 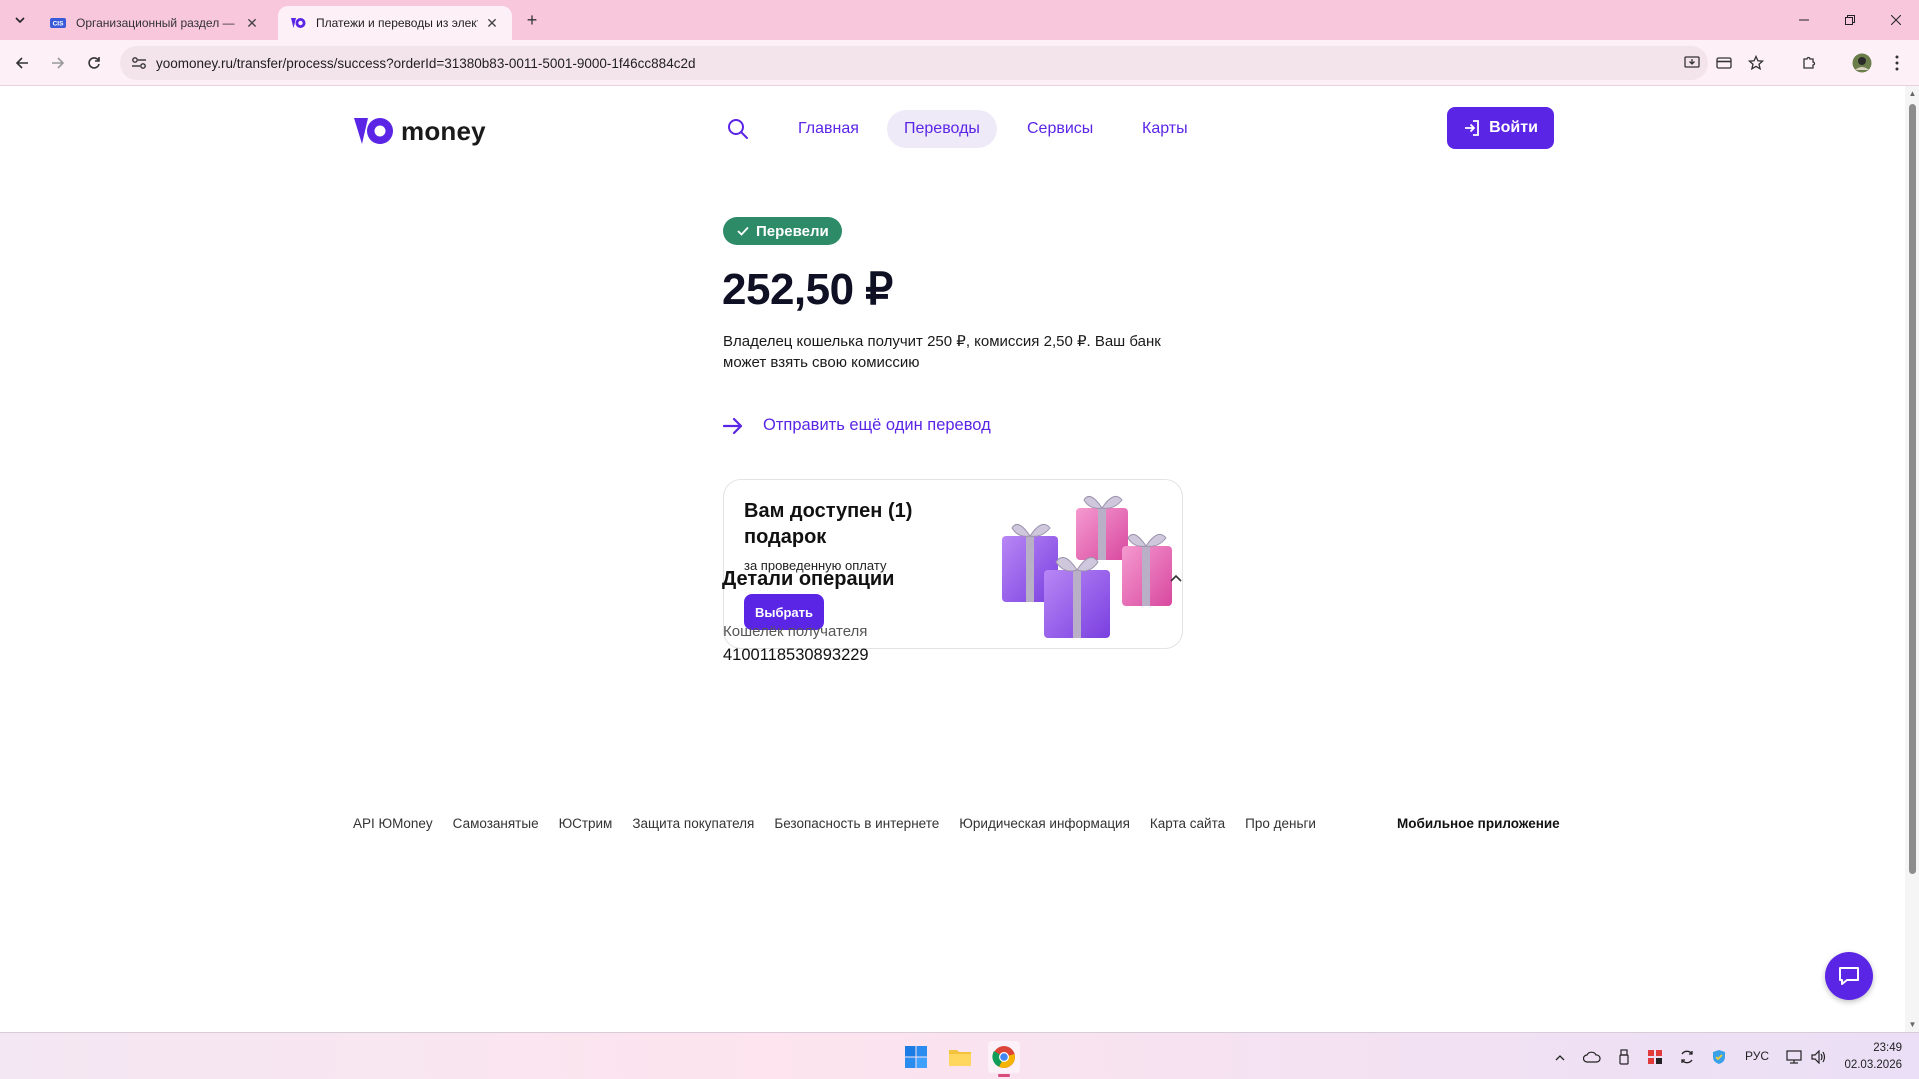 I want to click on arrow-left-icon, so click(x=21, y=63).